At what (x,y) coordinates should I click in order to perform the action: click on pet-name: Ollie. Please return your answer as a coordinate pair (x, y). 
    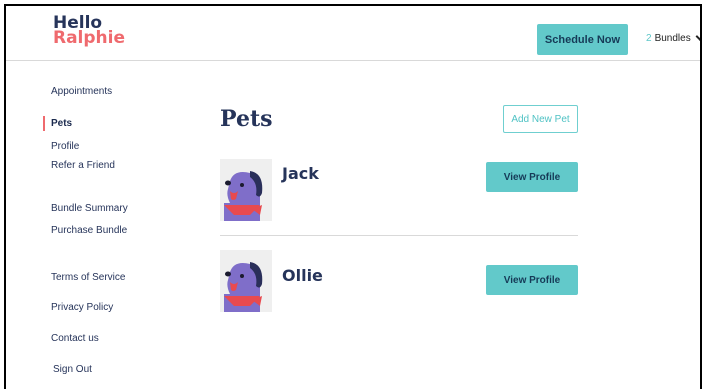
    Looking at the image, I should click on (302, 275).